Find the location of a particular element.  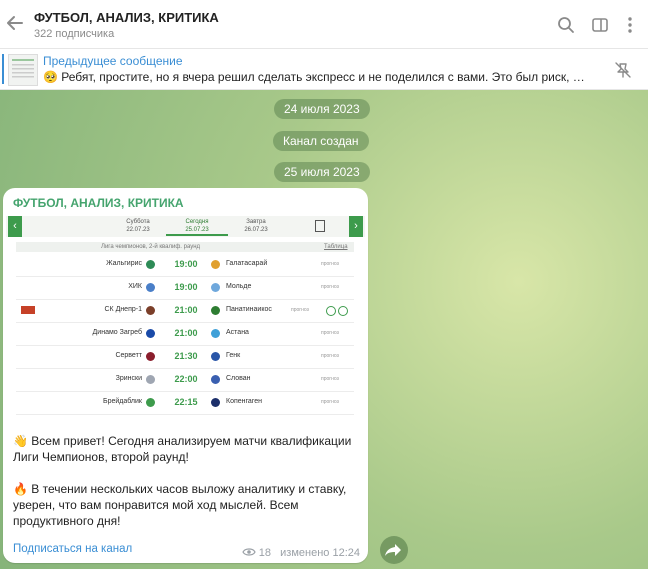

view-count: 18 is located at coordinates (264, 553).